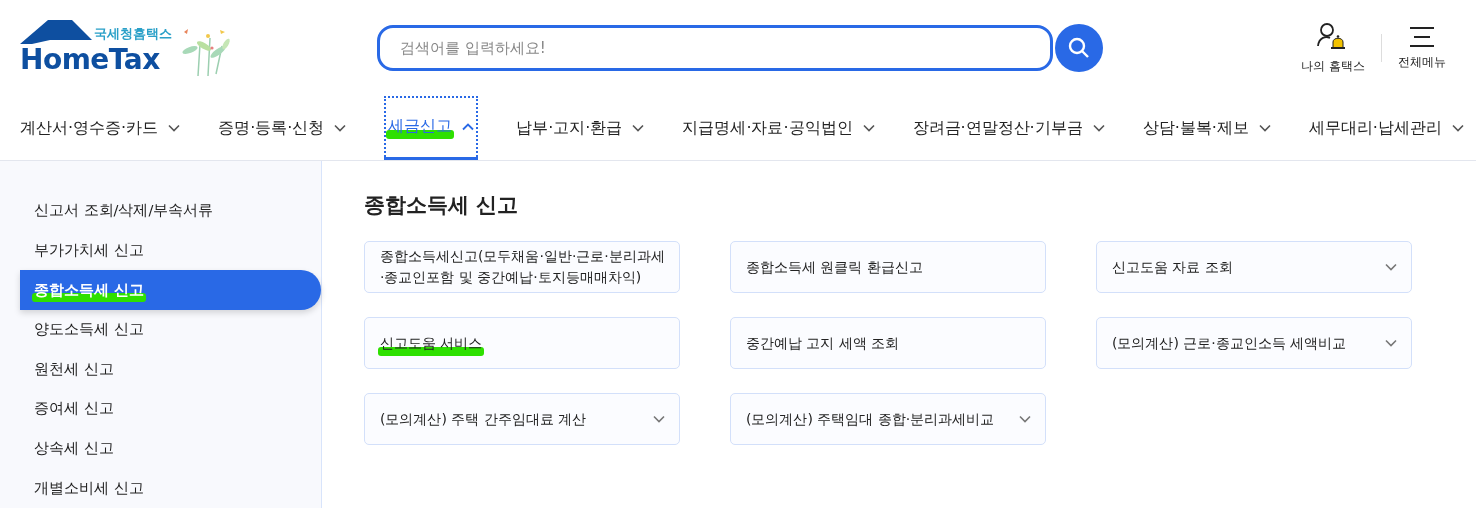 The height and width of the screenshot is (508, 1476). I want to click on nav-tab: 지급명세·자료·공익법인, so click(778, 128).